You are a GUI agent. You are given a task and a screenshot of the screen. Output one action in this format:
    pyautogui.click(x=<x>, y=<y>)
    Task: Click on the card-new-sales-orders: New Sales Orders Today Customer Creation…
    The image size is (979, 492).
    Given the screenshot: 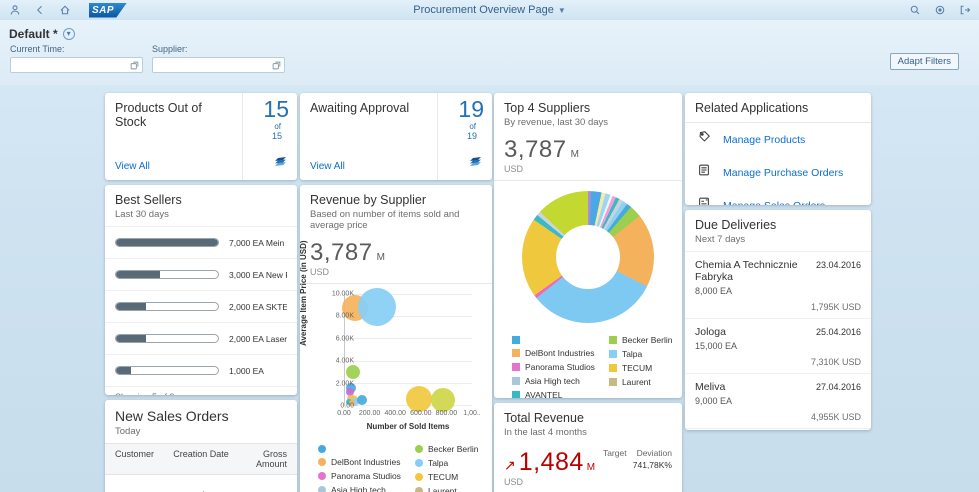 What is the action you would take?
    pyautogui.click(x=201, y=446)
    